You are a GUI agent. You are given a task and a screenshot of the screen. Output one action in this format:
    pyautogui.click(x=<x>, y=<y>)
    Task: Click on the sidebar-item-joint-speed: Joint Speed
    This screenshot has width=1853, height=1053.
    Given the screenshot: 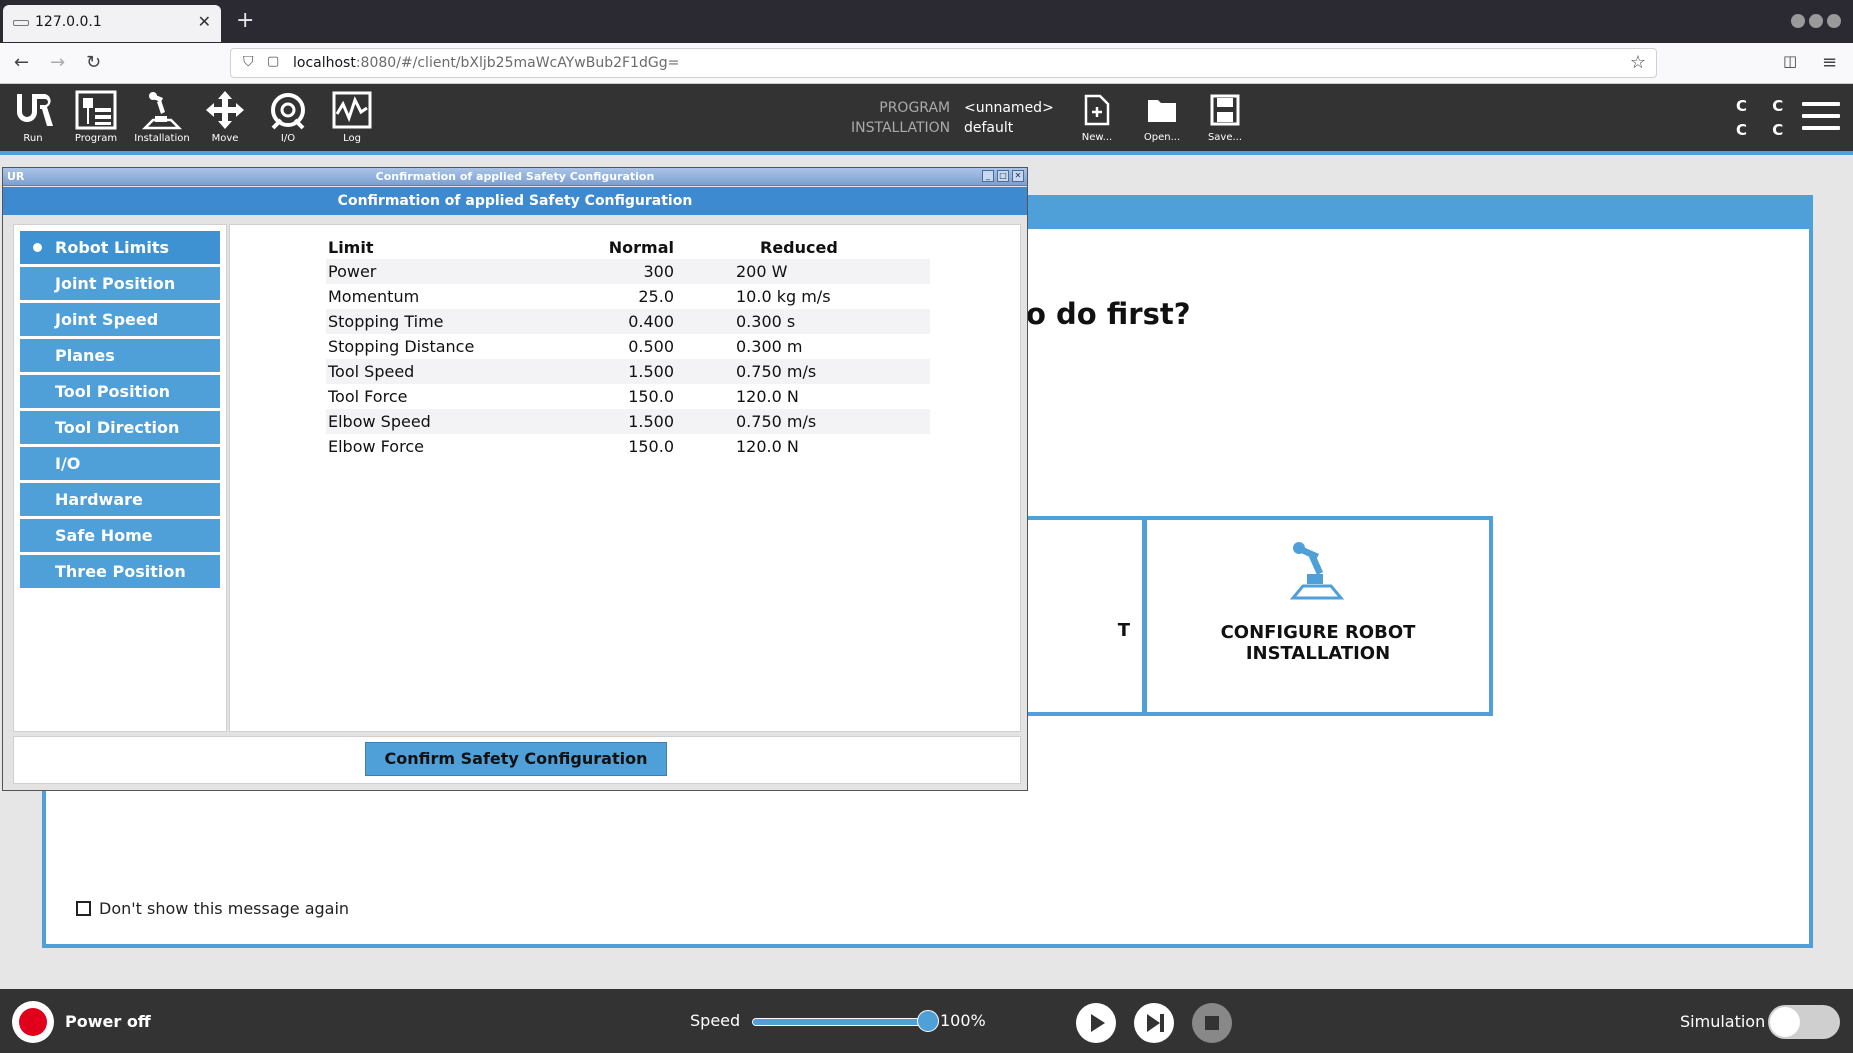 What is the action you would take?
    pyautogui.click(x=120, y=319)
    